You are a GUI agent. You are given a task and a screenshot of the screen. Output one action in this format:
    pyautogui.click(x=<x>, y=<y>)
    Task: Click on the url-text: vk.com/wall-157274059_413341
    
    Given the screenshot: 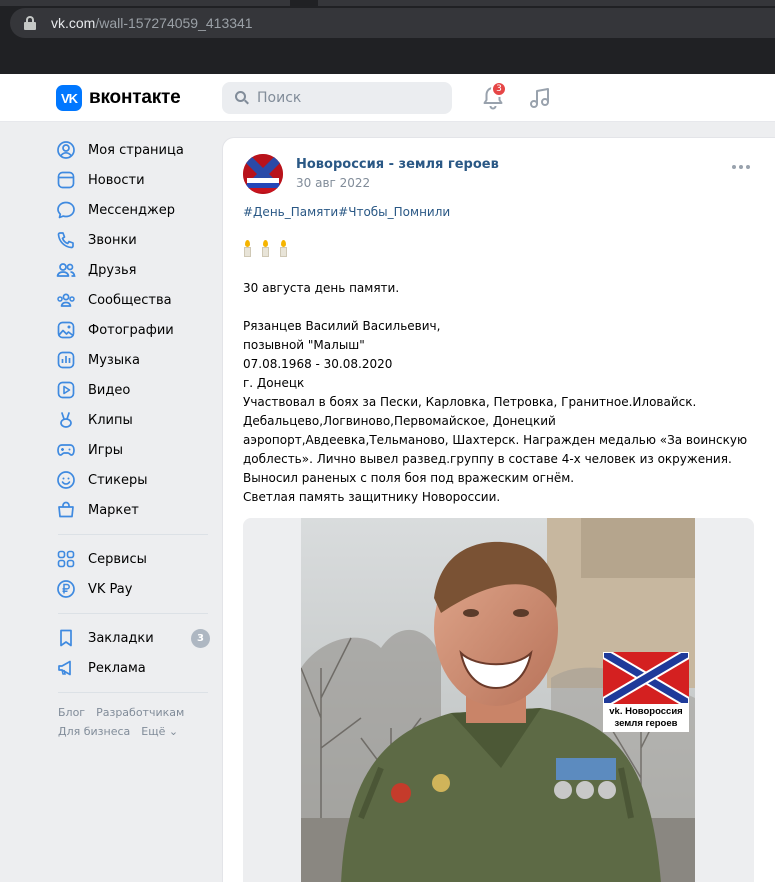 What is the action you would take?
    pyautogui.click(x=152, y=23)
    